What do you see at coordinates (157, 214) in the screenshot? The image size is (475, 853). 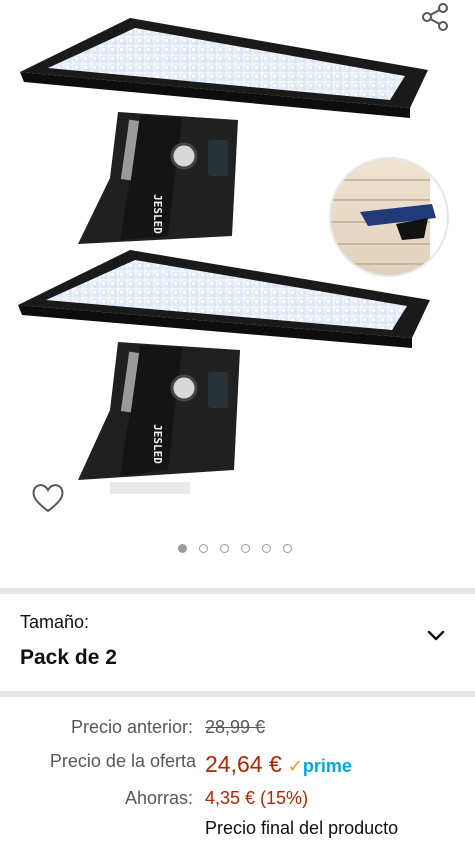 I see `brand-mark-upper: JESLED` at bounding box center [157, 214].